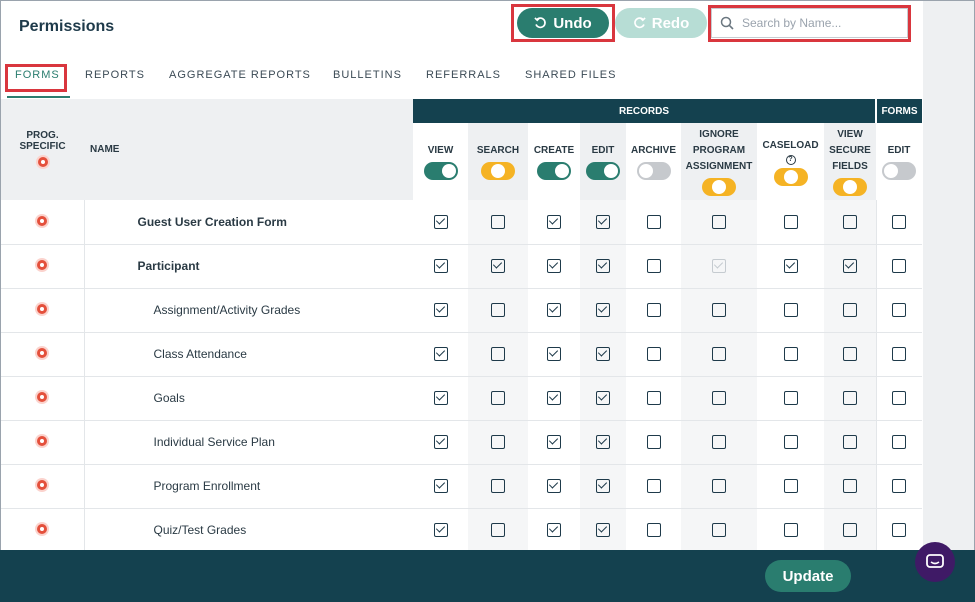 This screenshot has width=975, height=602. I want to click on tab-reports: REPORTS, so click(115, 75).